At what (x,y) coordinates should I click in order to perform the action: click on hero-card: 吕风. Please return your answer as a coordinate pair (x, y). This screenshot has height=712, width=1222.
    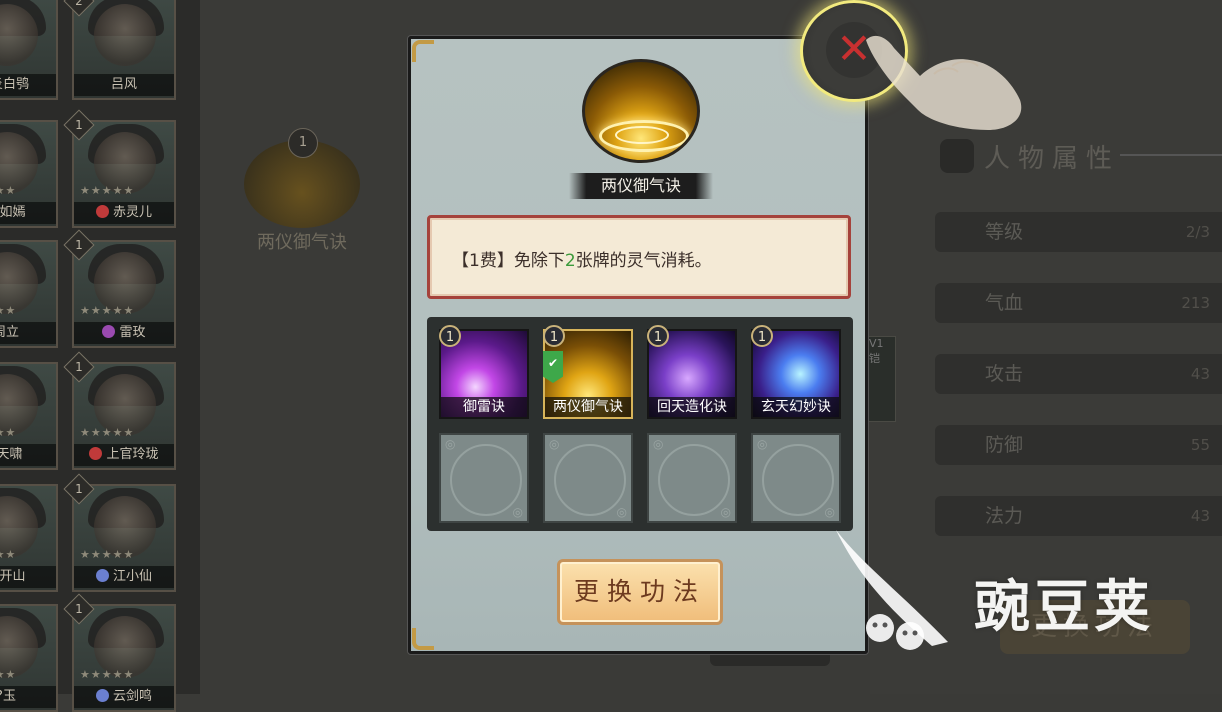
    Looking at the image, I should click on (124, 50).